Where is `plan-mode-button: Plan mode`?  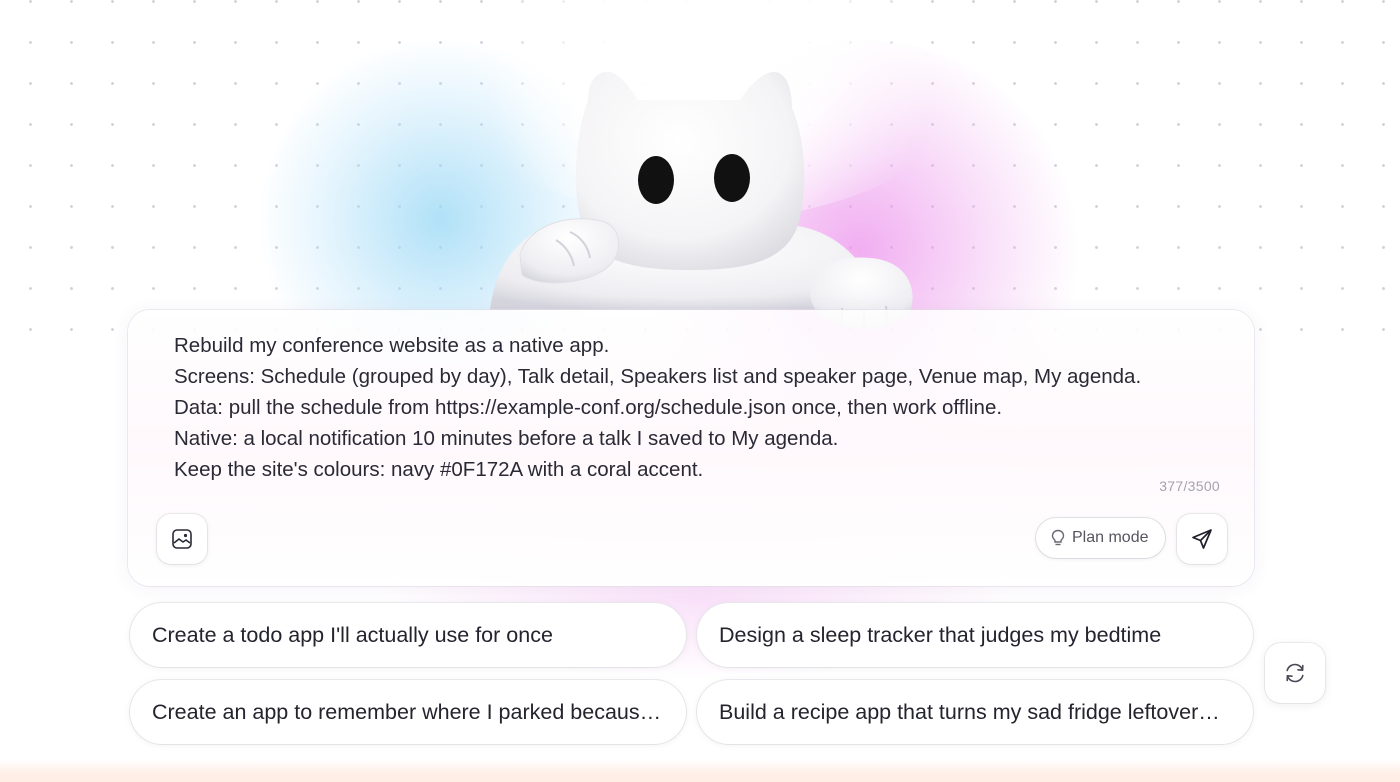 plan-mode-button: Plan mode is located at coordinates (1100, 538).